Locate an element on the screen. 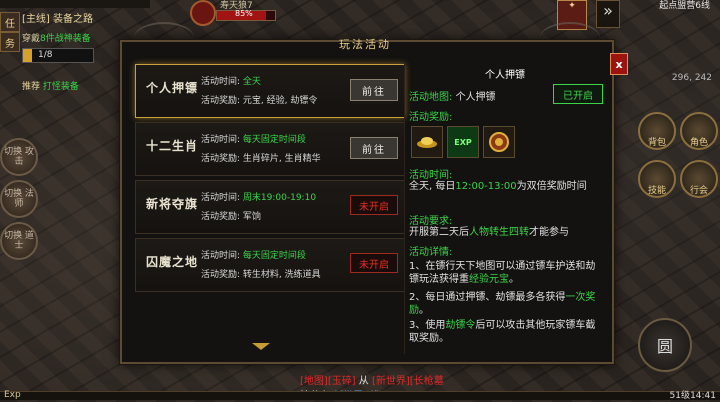 The image size is (720, 402). activity-item-demon: 囚魔之地 活动时间: 每天固定时间段 活动奖励: 转生材料, 洗练道具 未开启 is located at coordinates (270, 265).